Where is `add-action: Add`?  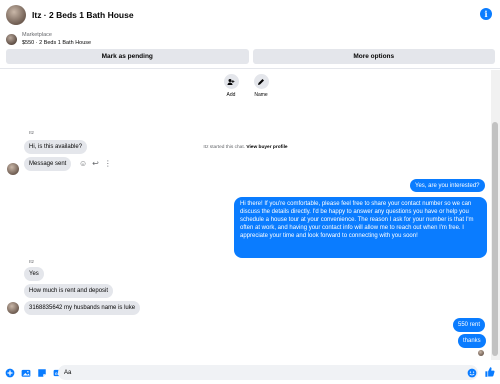
add-action: Add is located at coordinates (231, 86).